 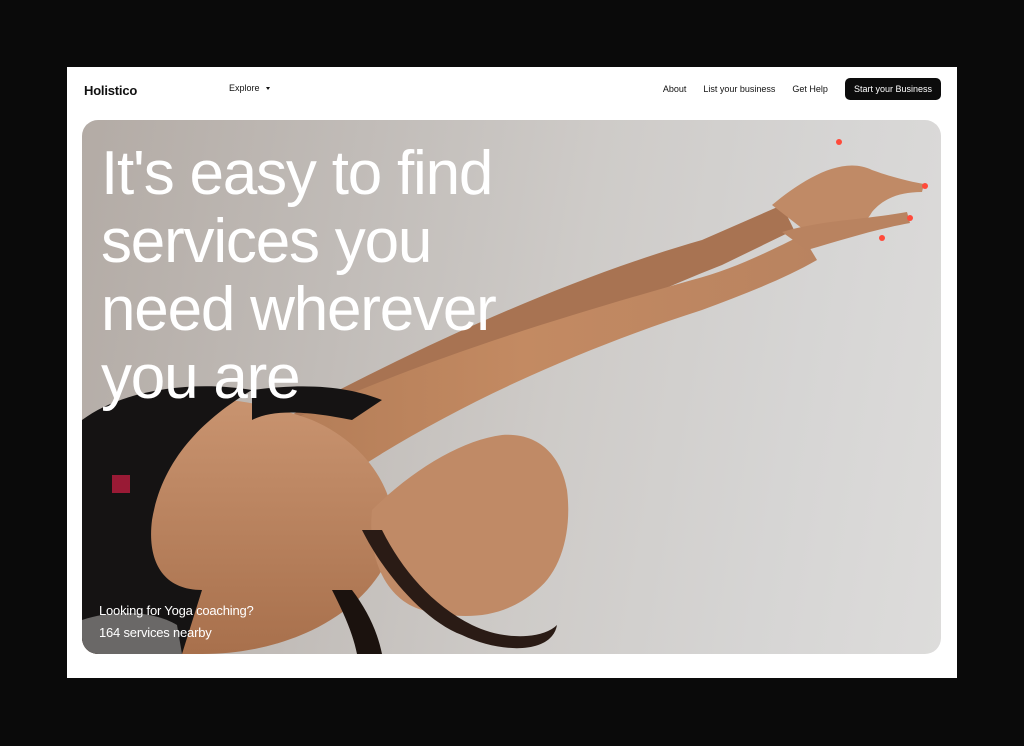 I want to click on nav-link-list-business: List your business, so click(x=739, y=89).